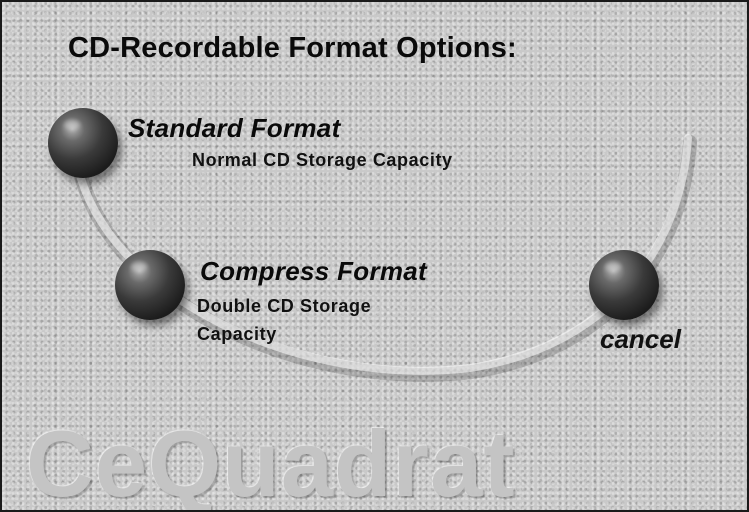  What do you see at coordinates (284, 320) in the screenshot?
I see `compress-format-description: Double CD Storage Capacity` at bounding box center [284, 320].